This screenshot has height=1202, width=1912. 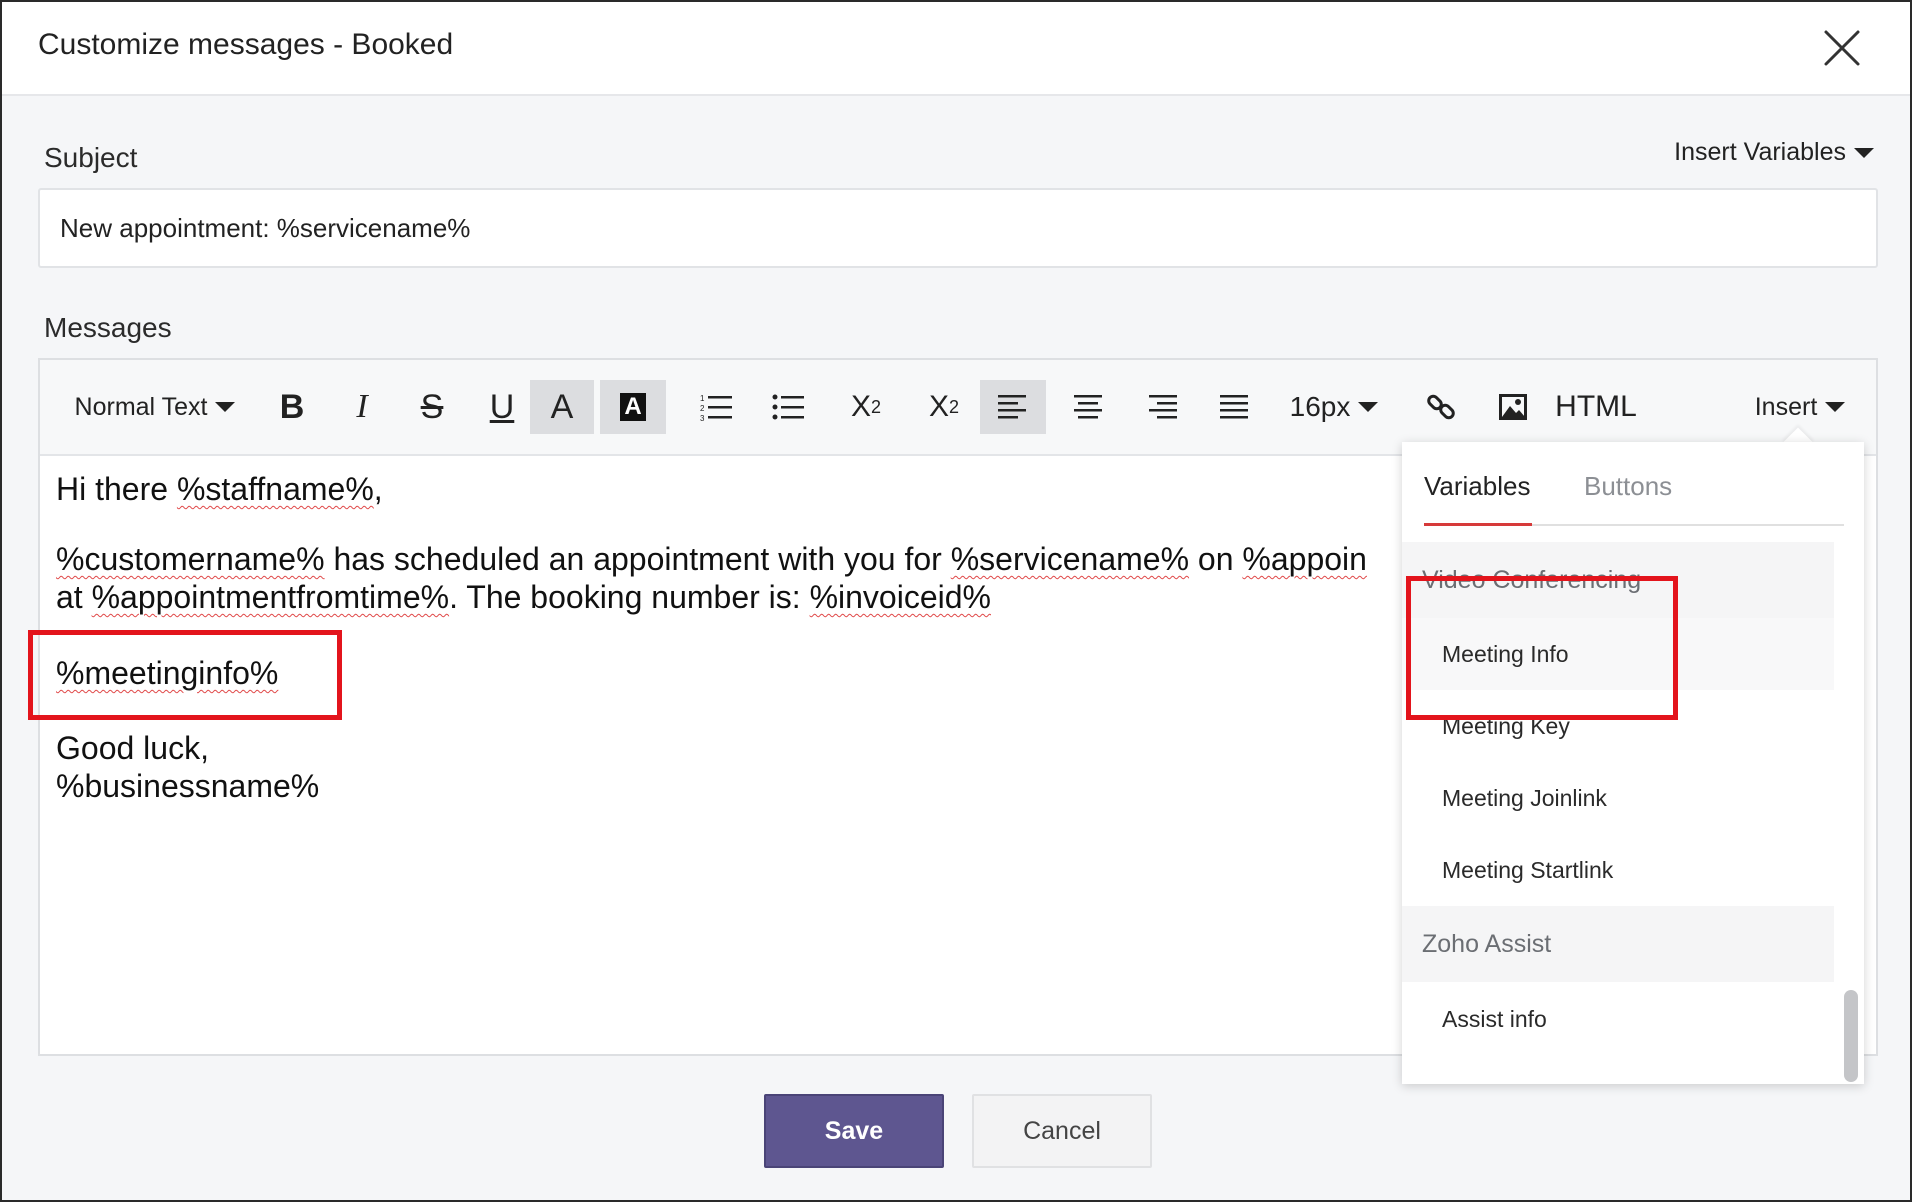 What do you see at coordinates (956, 49) in the screenshot?
I see `modal-header: Customize messages - Booked` at bounding box center [956, 49].